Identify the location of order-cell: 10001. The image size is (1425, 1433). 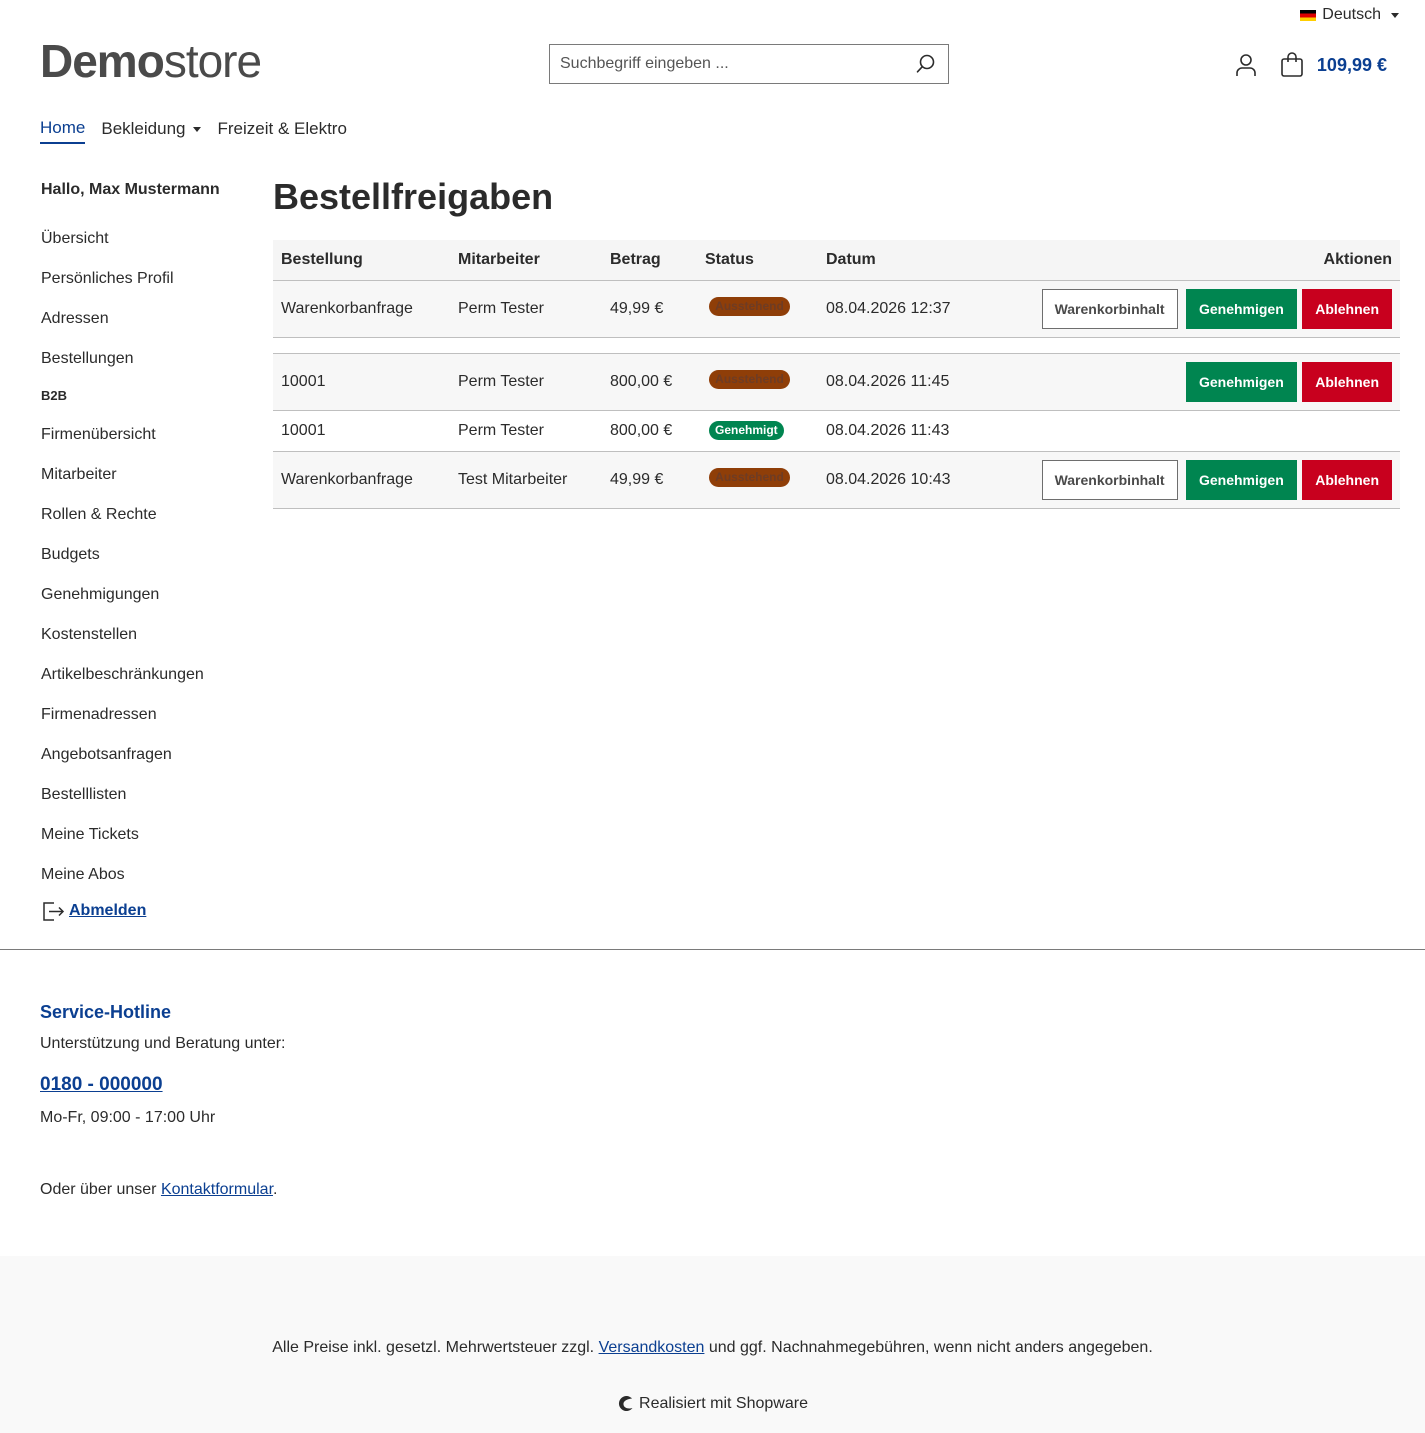
(361, 382).